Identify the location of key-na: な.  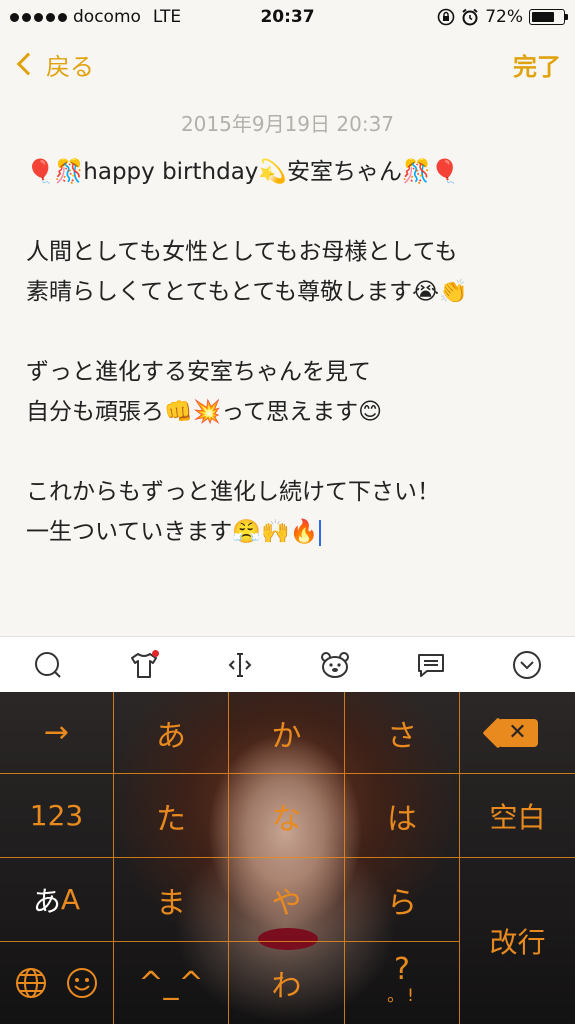
(287, 816).